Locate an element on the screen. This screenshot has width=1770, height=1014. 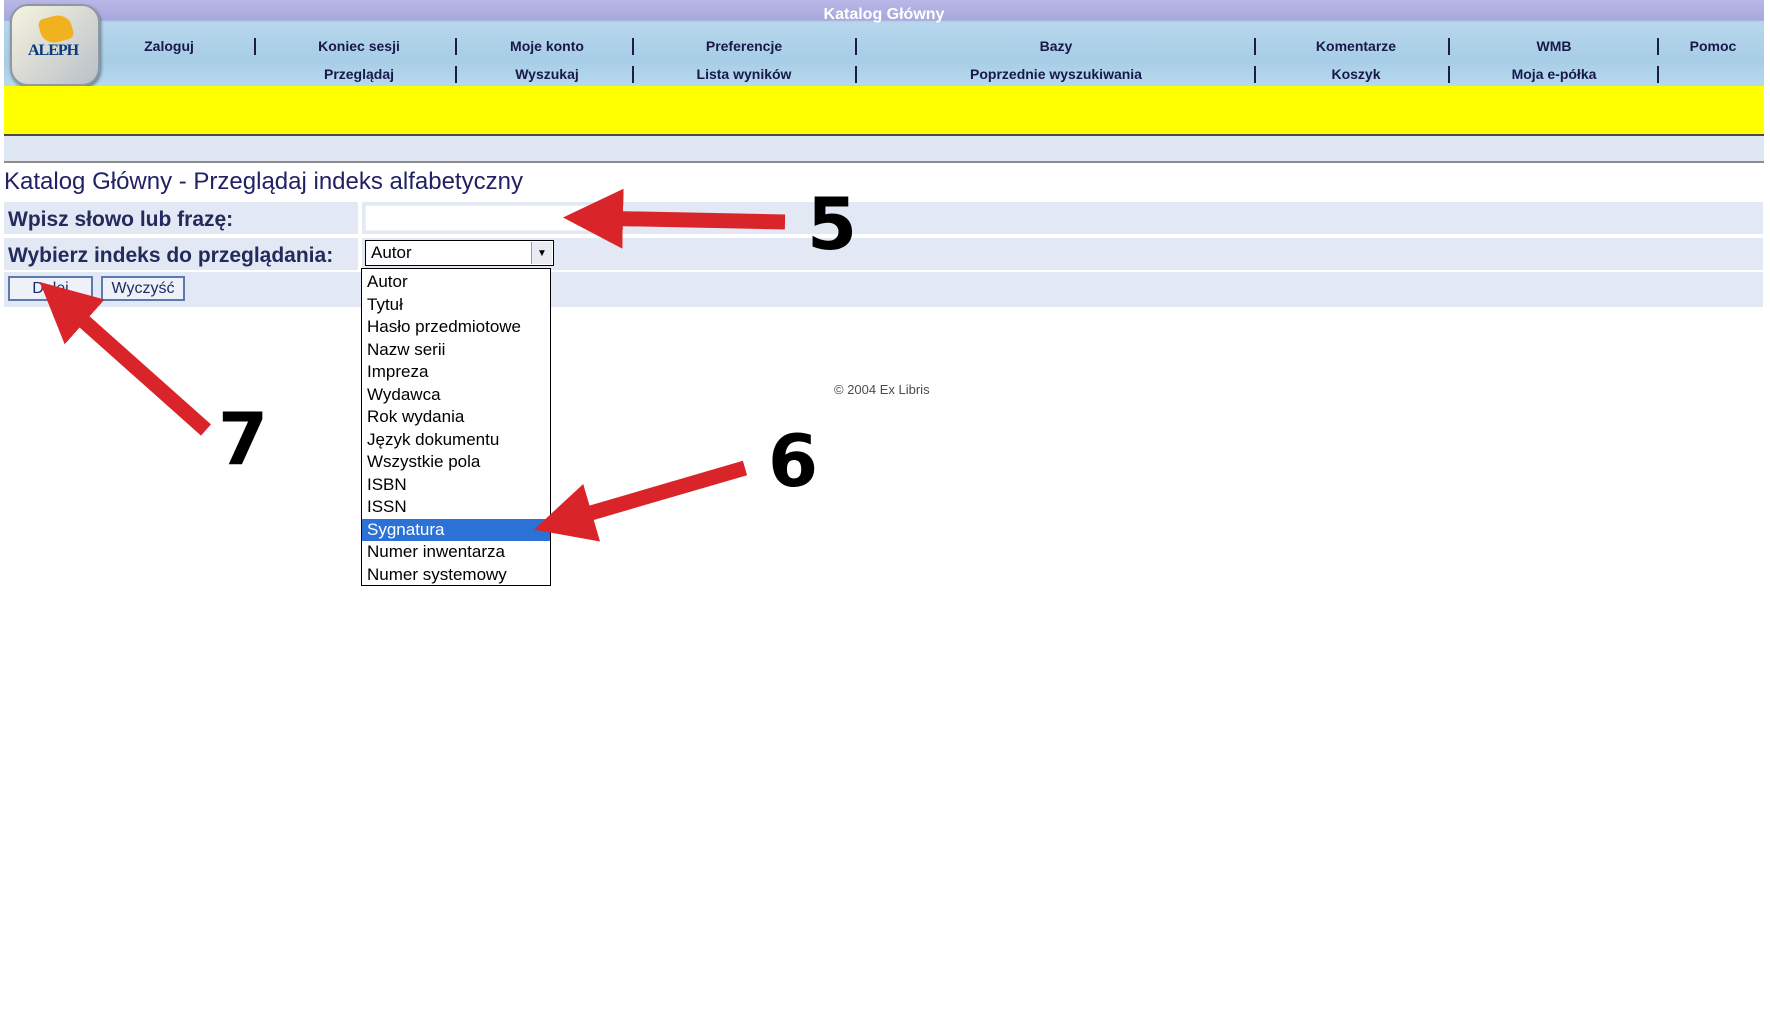
dropdown-option: ISBN is located at coordinates (456, 485).